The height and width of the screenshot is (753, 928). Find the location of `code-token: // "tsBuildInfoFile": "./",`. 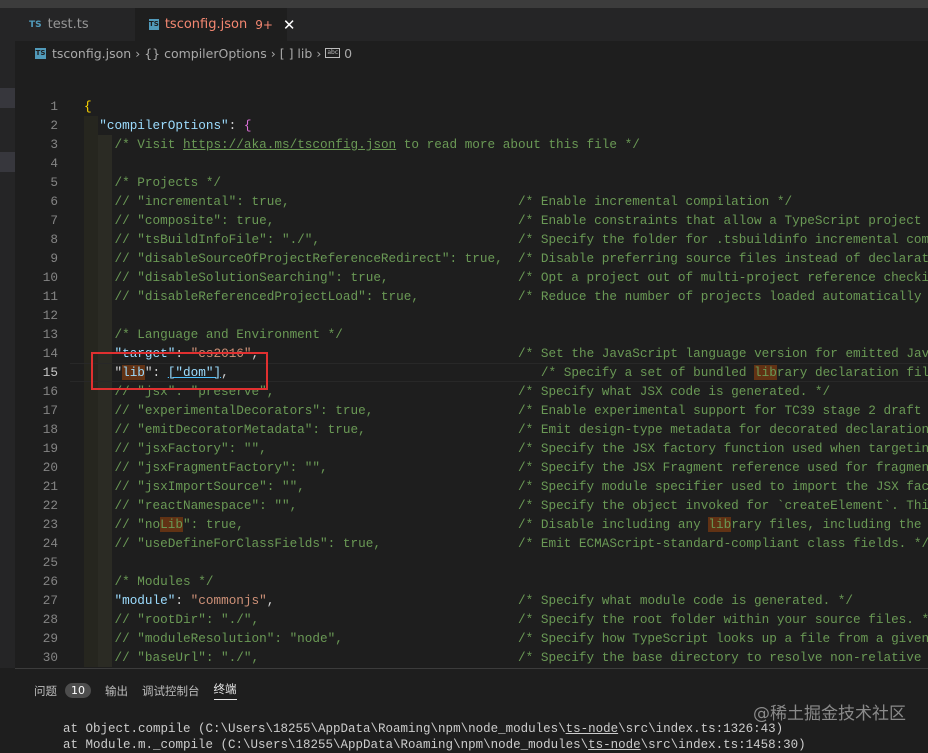

code-token: // "tsBuildInfoFile": "./", is located at coordinates (202, 239).